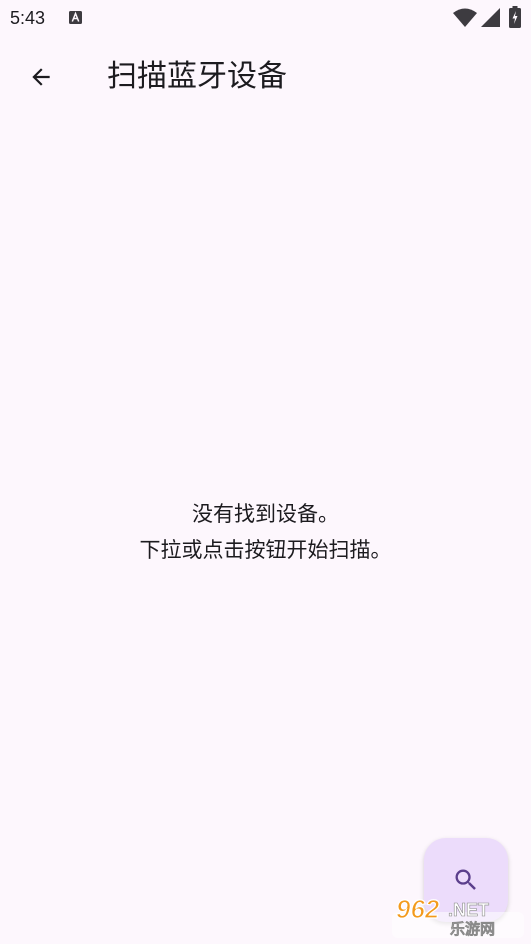 This screenshot has height=944, width=531. I want to click on empty-state-line-1: 没有找到设备。, so click(265, 514).